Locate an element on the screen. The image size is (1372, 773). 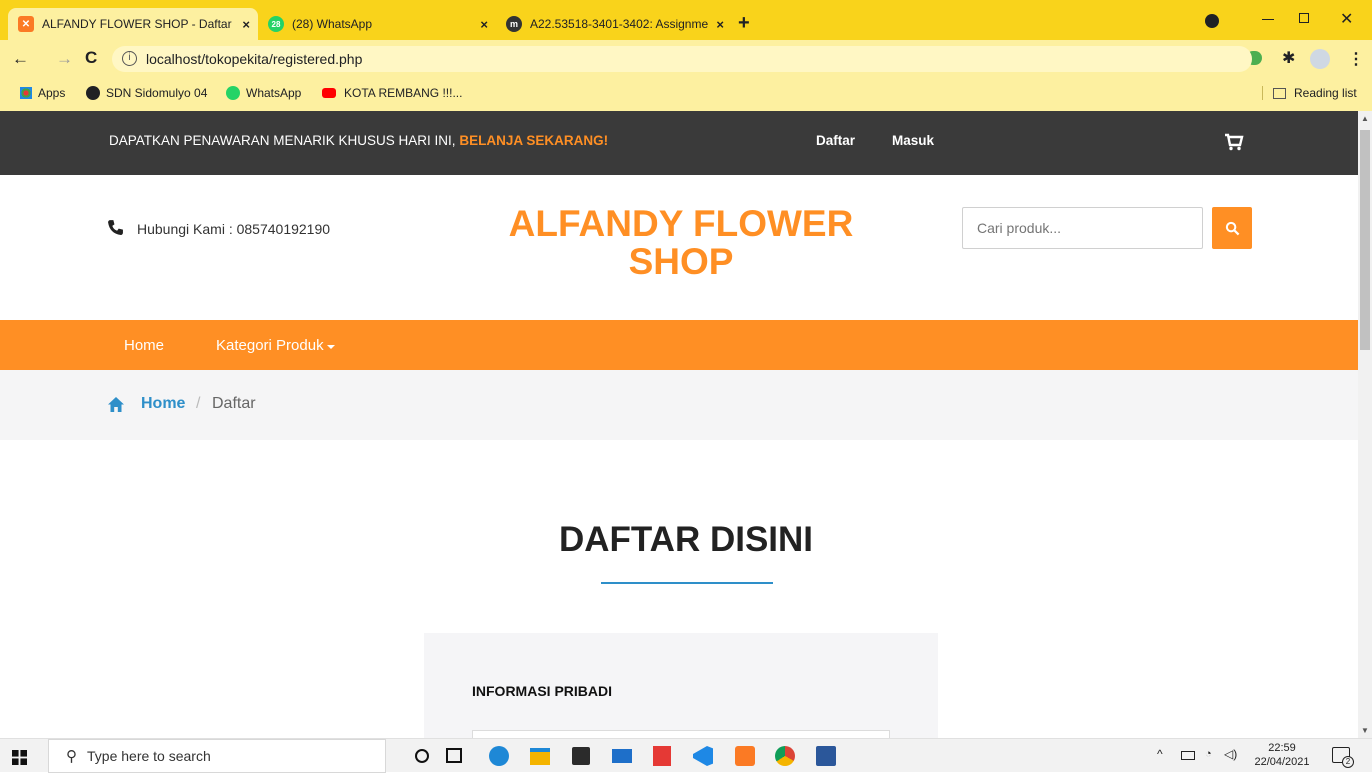
wifi-icon: ◔ is located at coordinates (1208, 754).